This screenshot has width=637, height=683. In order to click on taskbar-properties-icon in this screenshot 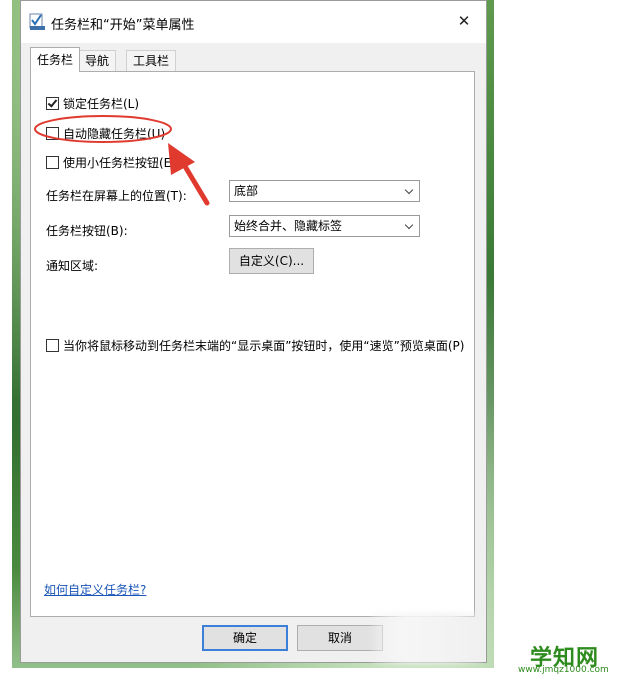, I will do `click(37, 21)`.